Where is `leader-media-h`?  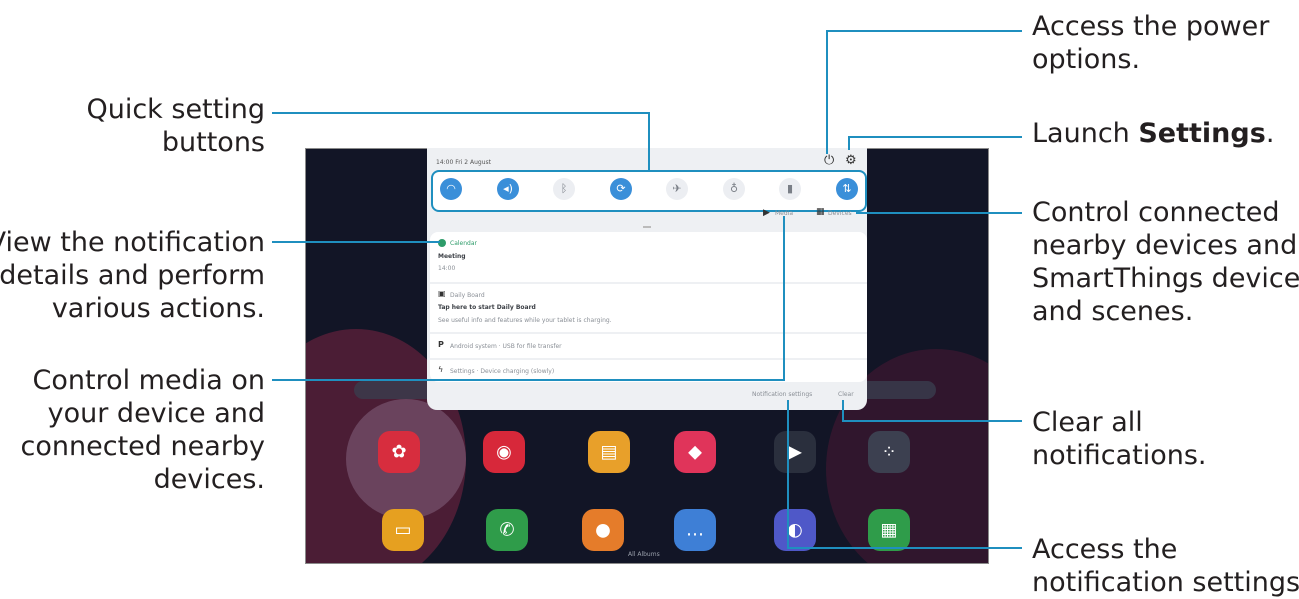
leader-media-h is located at coordinates (528, 380).